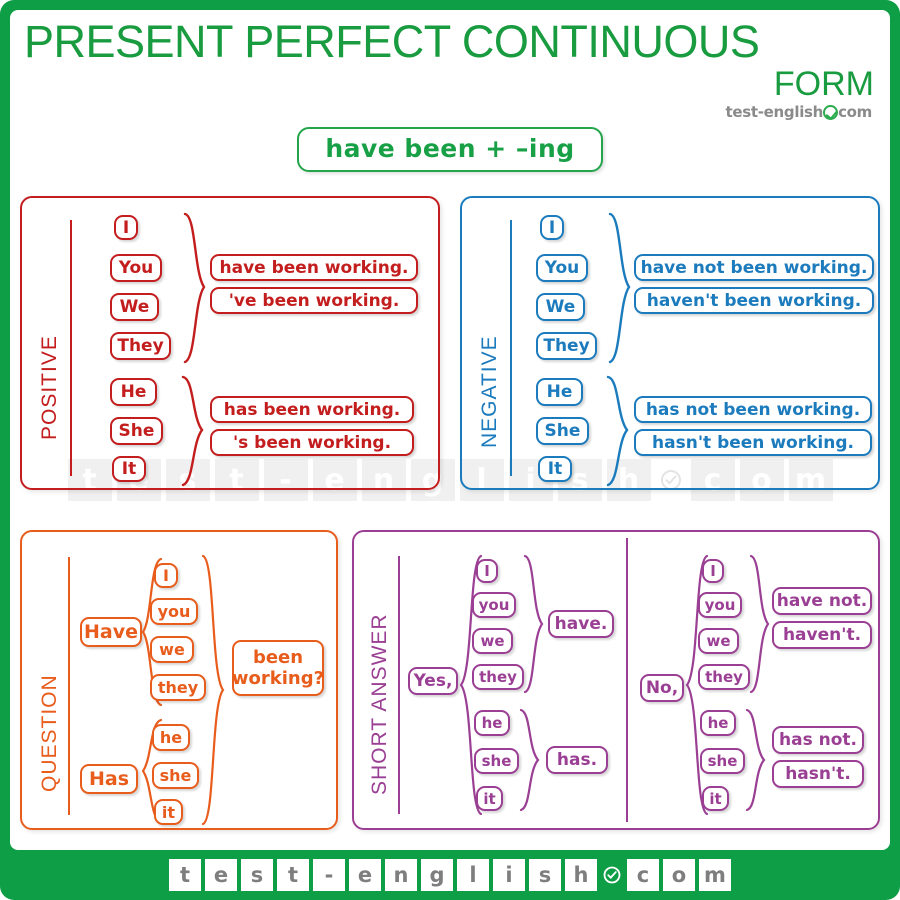  Describe the element at coordinates (312, 442) in the screenshot. I see `form-bubble: 's been working.` at that location.